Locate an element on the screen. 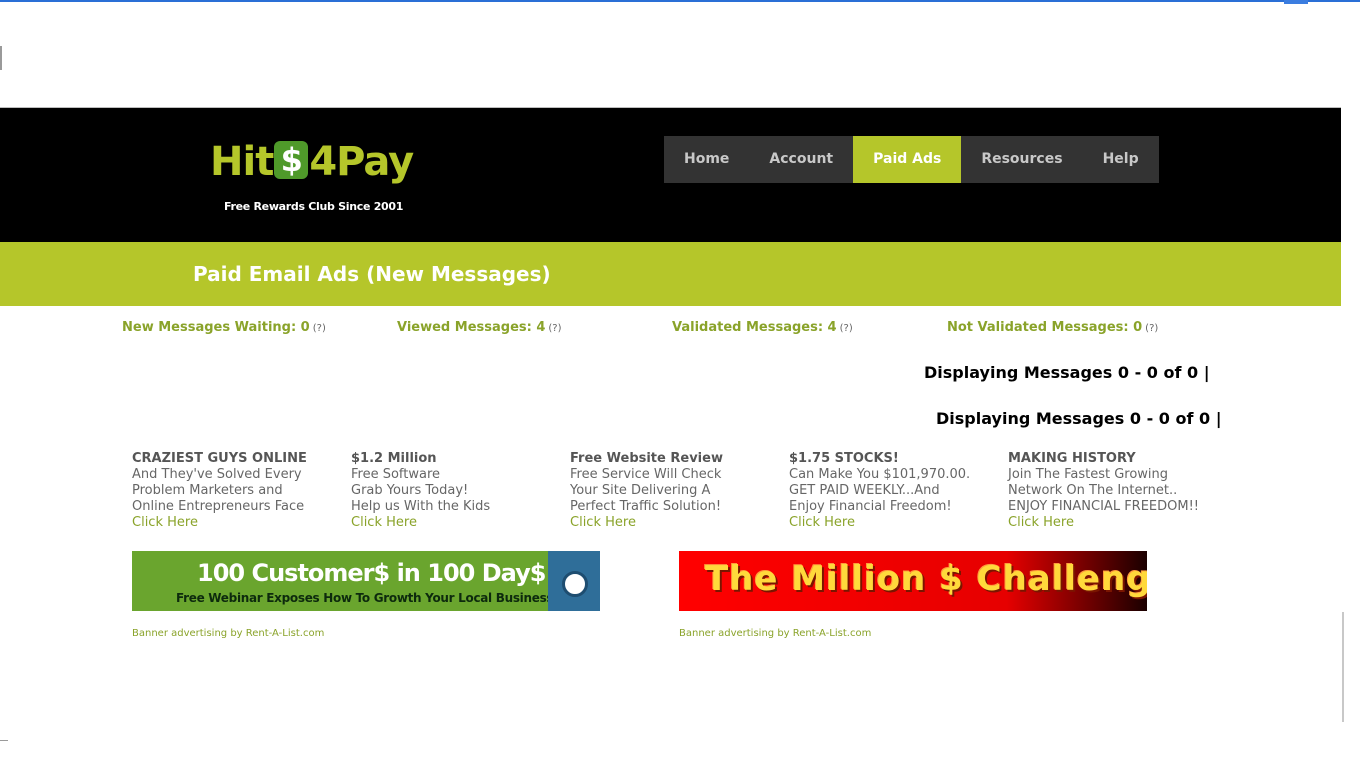 The width and height of the screenshot is (1360, 768). nav-help: Help is located at coordinates (1121, 159).